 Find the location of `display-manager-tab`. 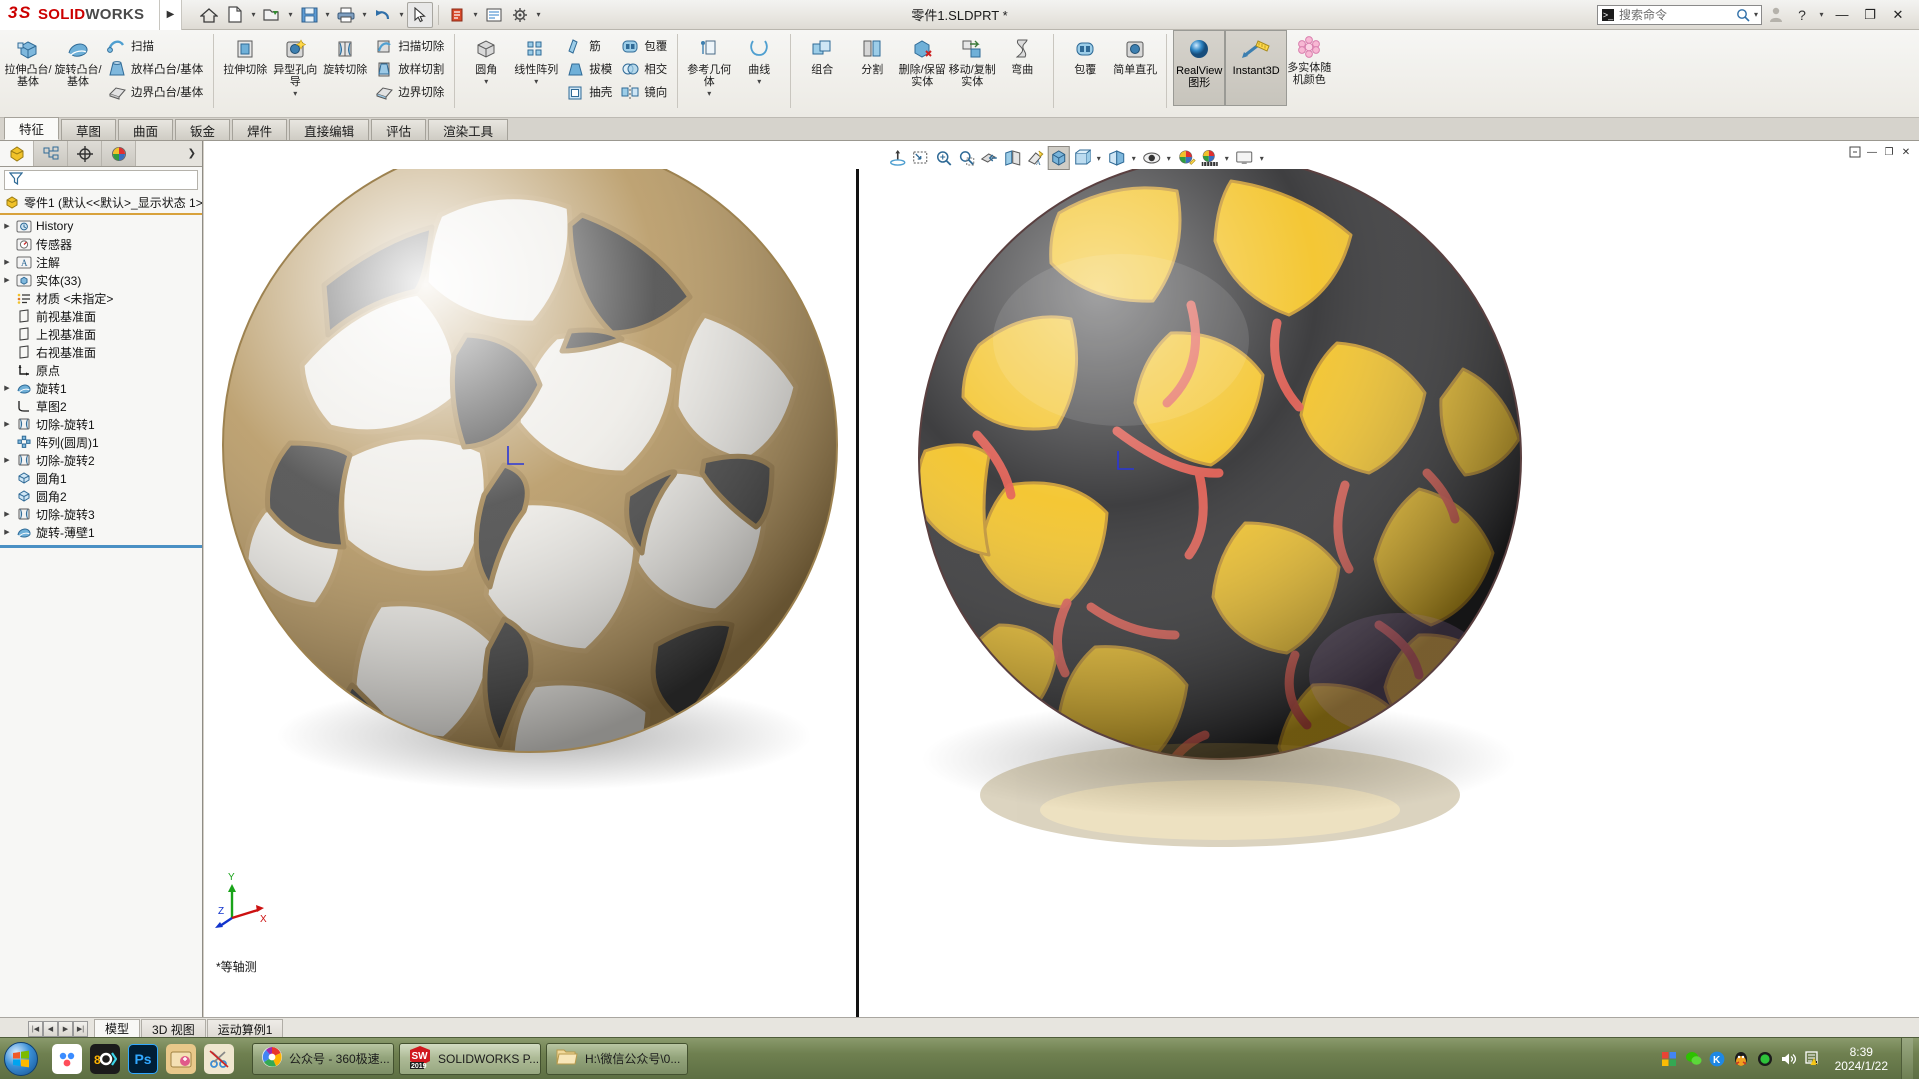

display-manager-tab is located at coordinates (119, 153).